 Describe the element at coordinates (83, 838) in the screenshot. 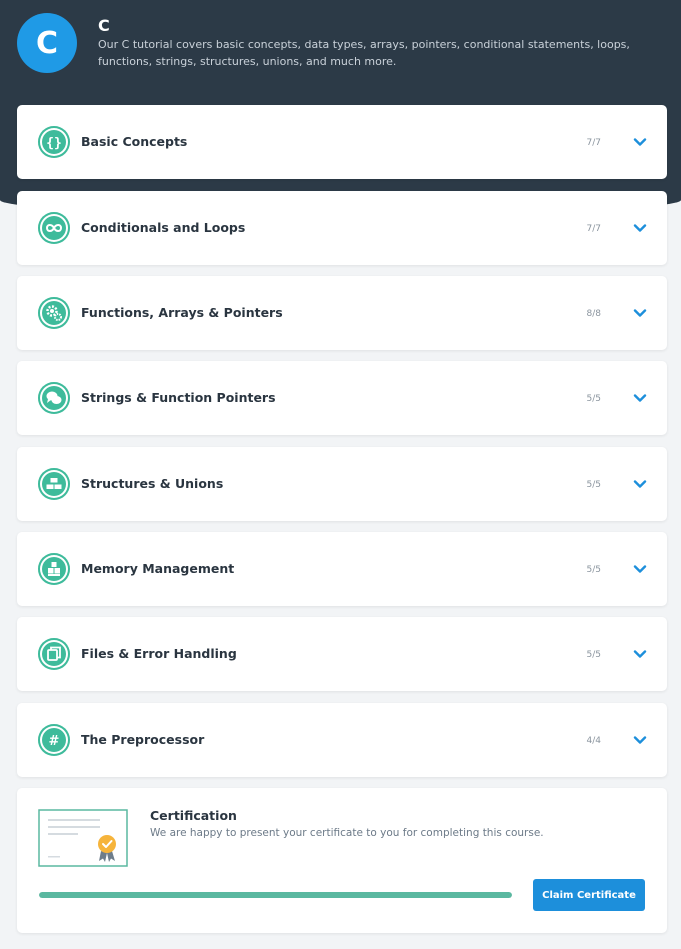

I see `certificate-icon` at that location.